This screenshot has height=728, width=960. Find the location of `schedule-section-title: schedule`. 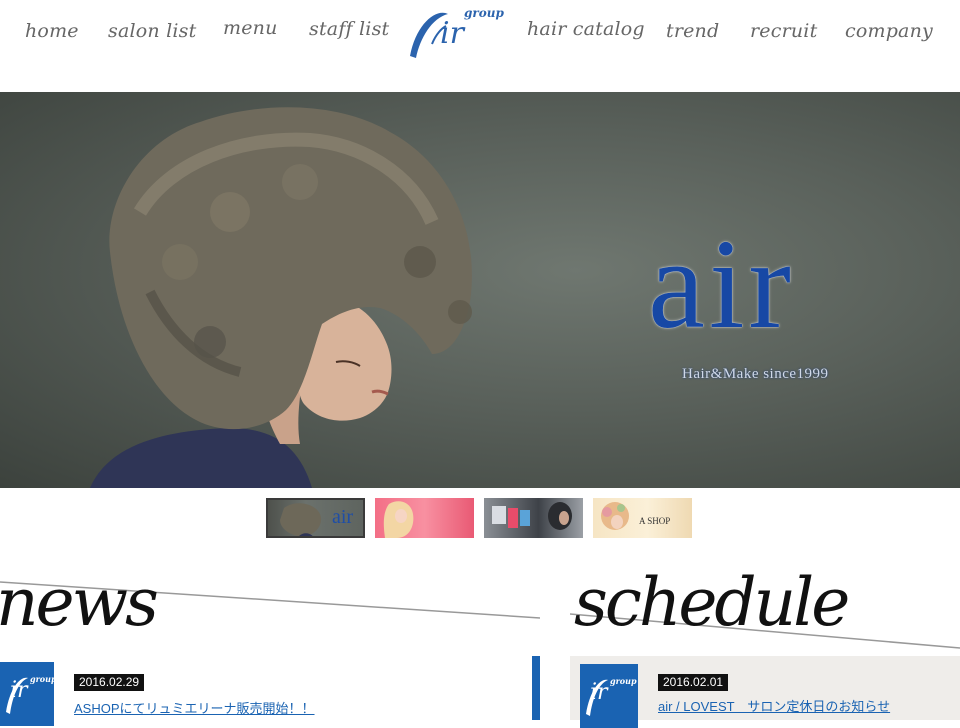

schedule-section-title: schedule is located at coordinates (712, 602).